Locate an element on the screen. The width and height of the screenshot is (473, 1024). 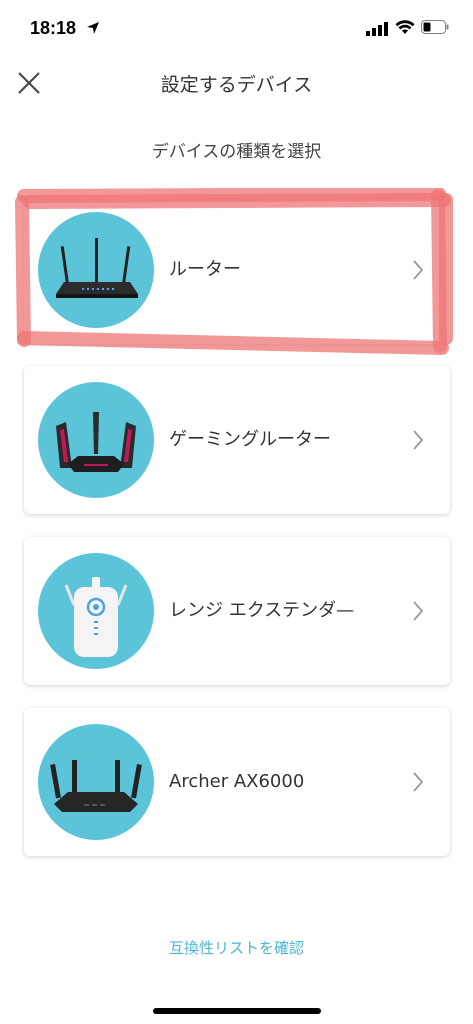
range-extender-icon is located at coordinates (96, 611).